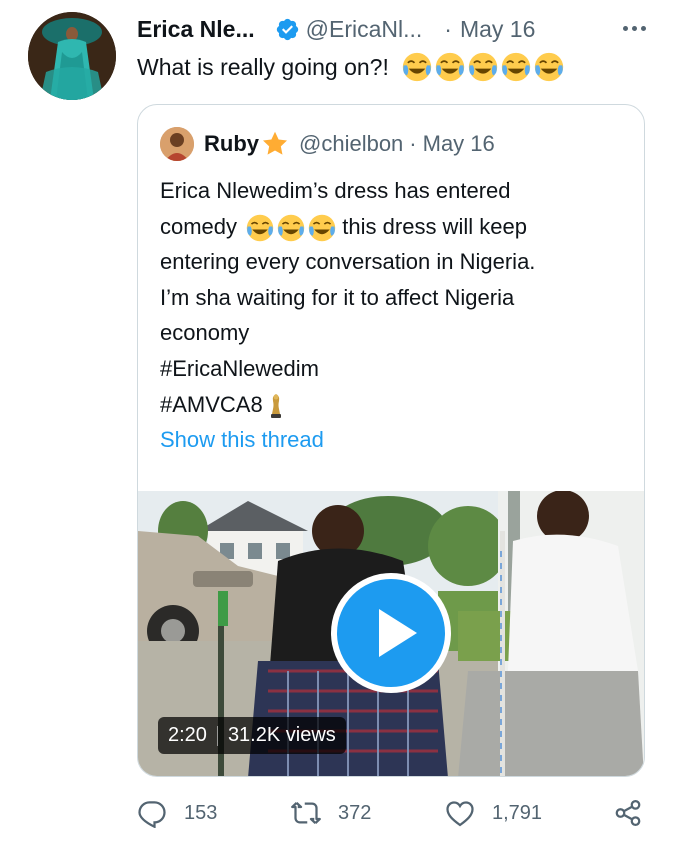  What do you see at coordinates (517, 812) in the screenshot?
I see `like-count: 1,791` at bounding box center [517, 812].